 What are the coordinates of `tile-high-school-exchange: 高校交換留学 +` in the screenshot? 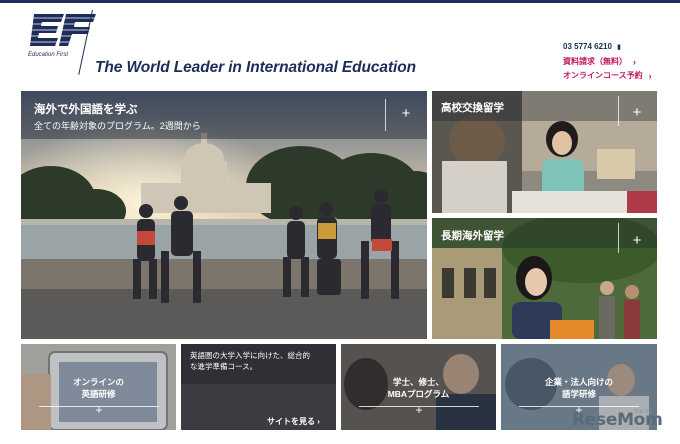 It's located at (544, 152).